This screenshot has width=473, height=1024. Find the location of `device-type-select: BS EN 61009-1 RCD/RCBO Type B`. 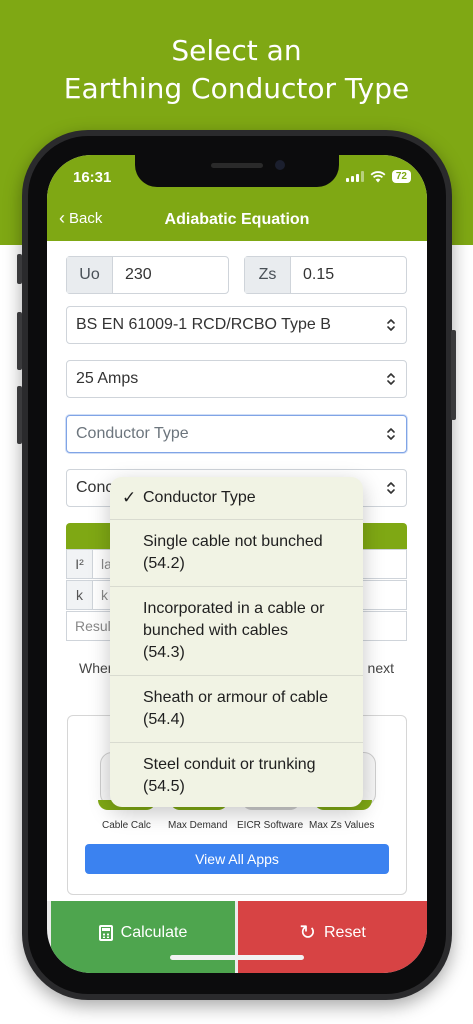

device-type-select: BS EN 61009-1 RCD/RCBO Type B is located at coordinates (236, 325).